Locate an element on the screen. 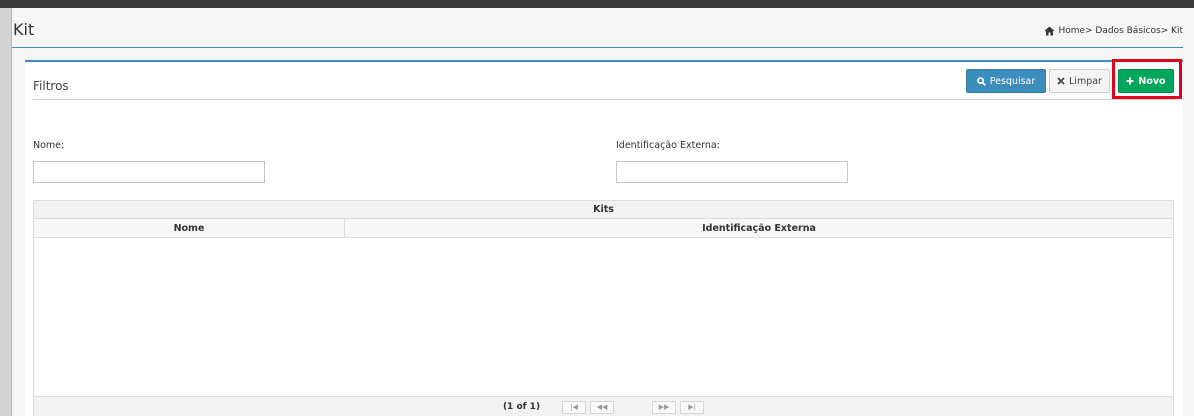  page-header: Kit Home> Dados Básicos> Kit is located at coordinates (597, 28).